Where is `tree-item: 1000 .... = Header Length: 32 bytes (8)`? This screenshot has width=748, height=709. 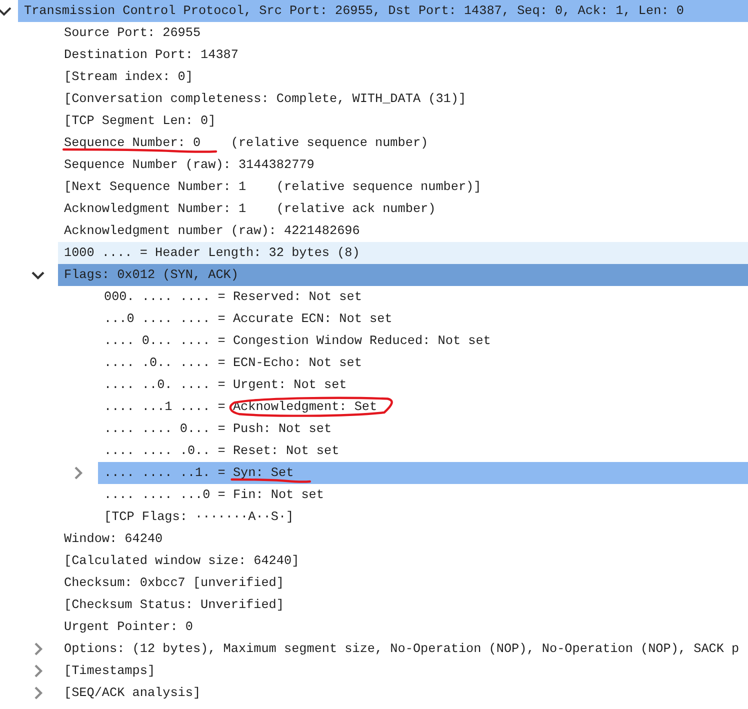
tree-item: 1000 .... = Header Length: 32 bytes (8) is located at coordinates (403, 253).